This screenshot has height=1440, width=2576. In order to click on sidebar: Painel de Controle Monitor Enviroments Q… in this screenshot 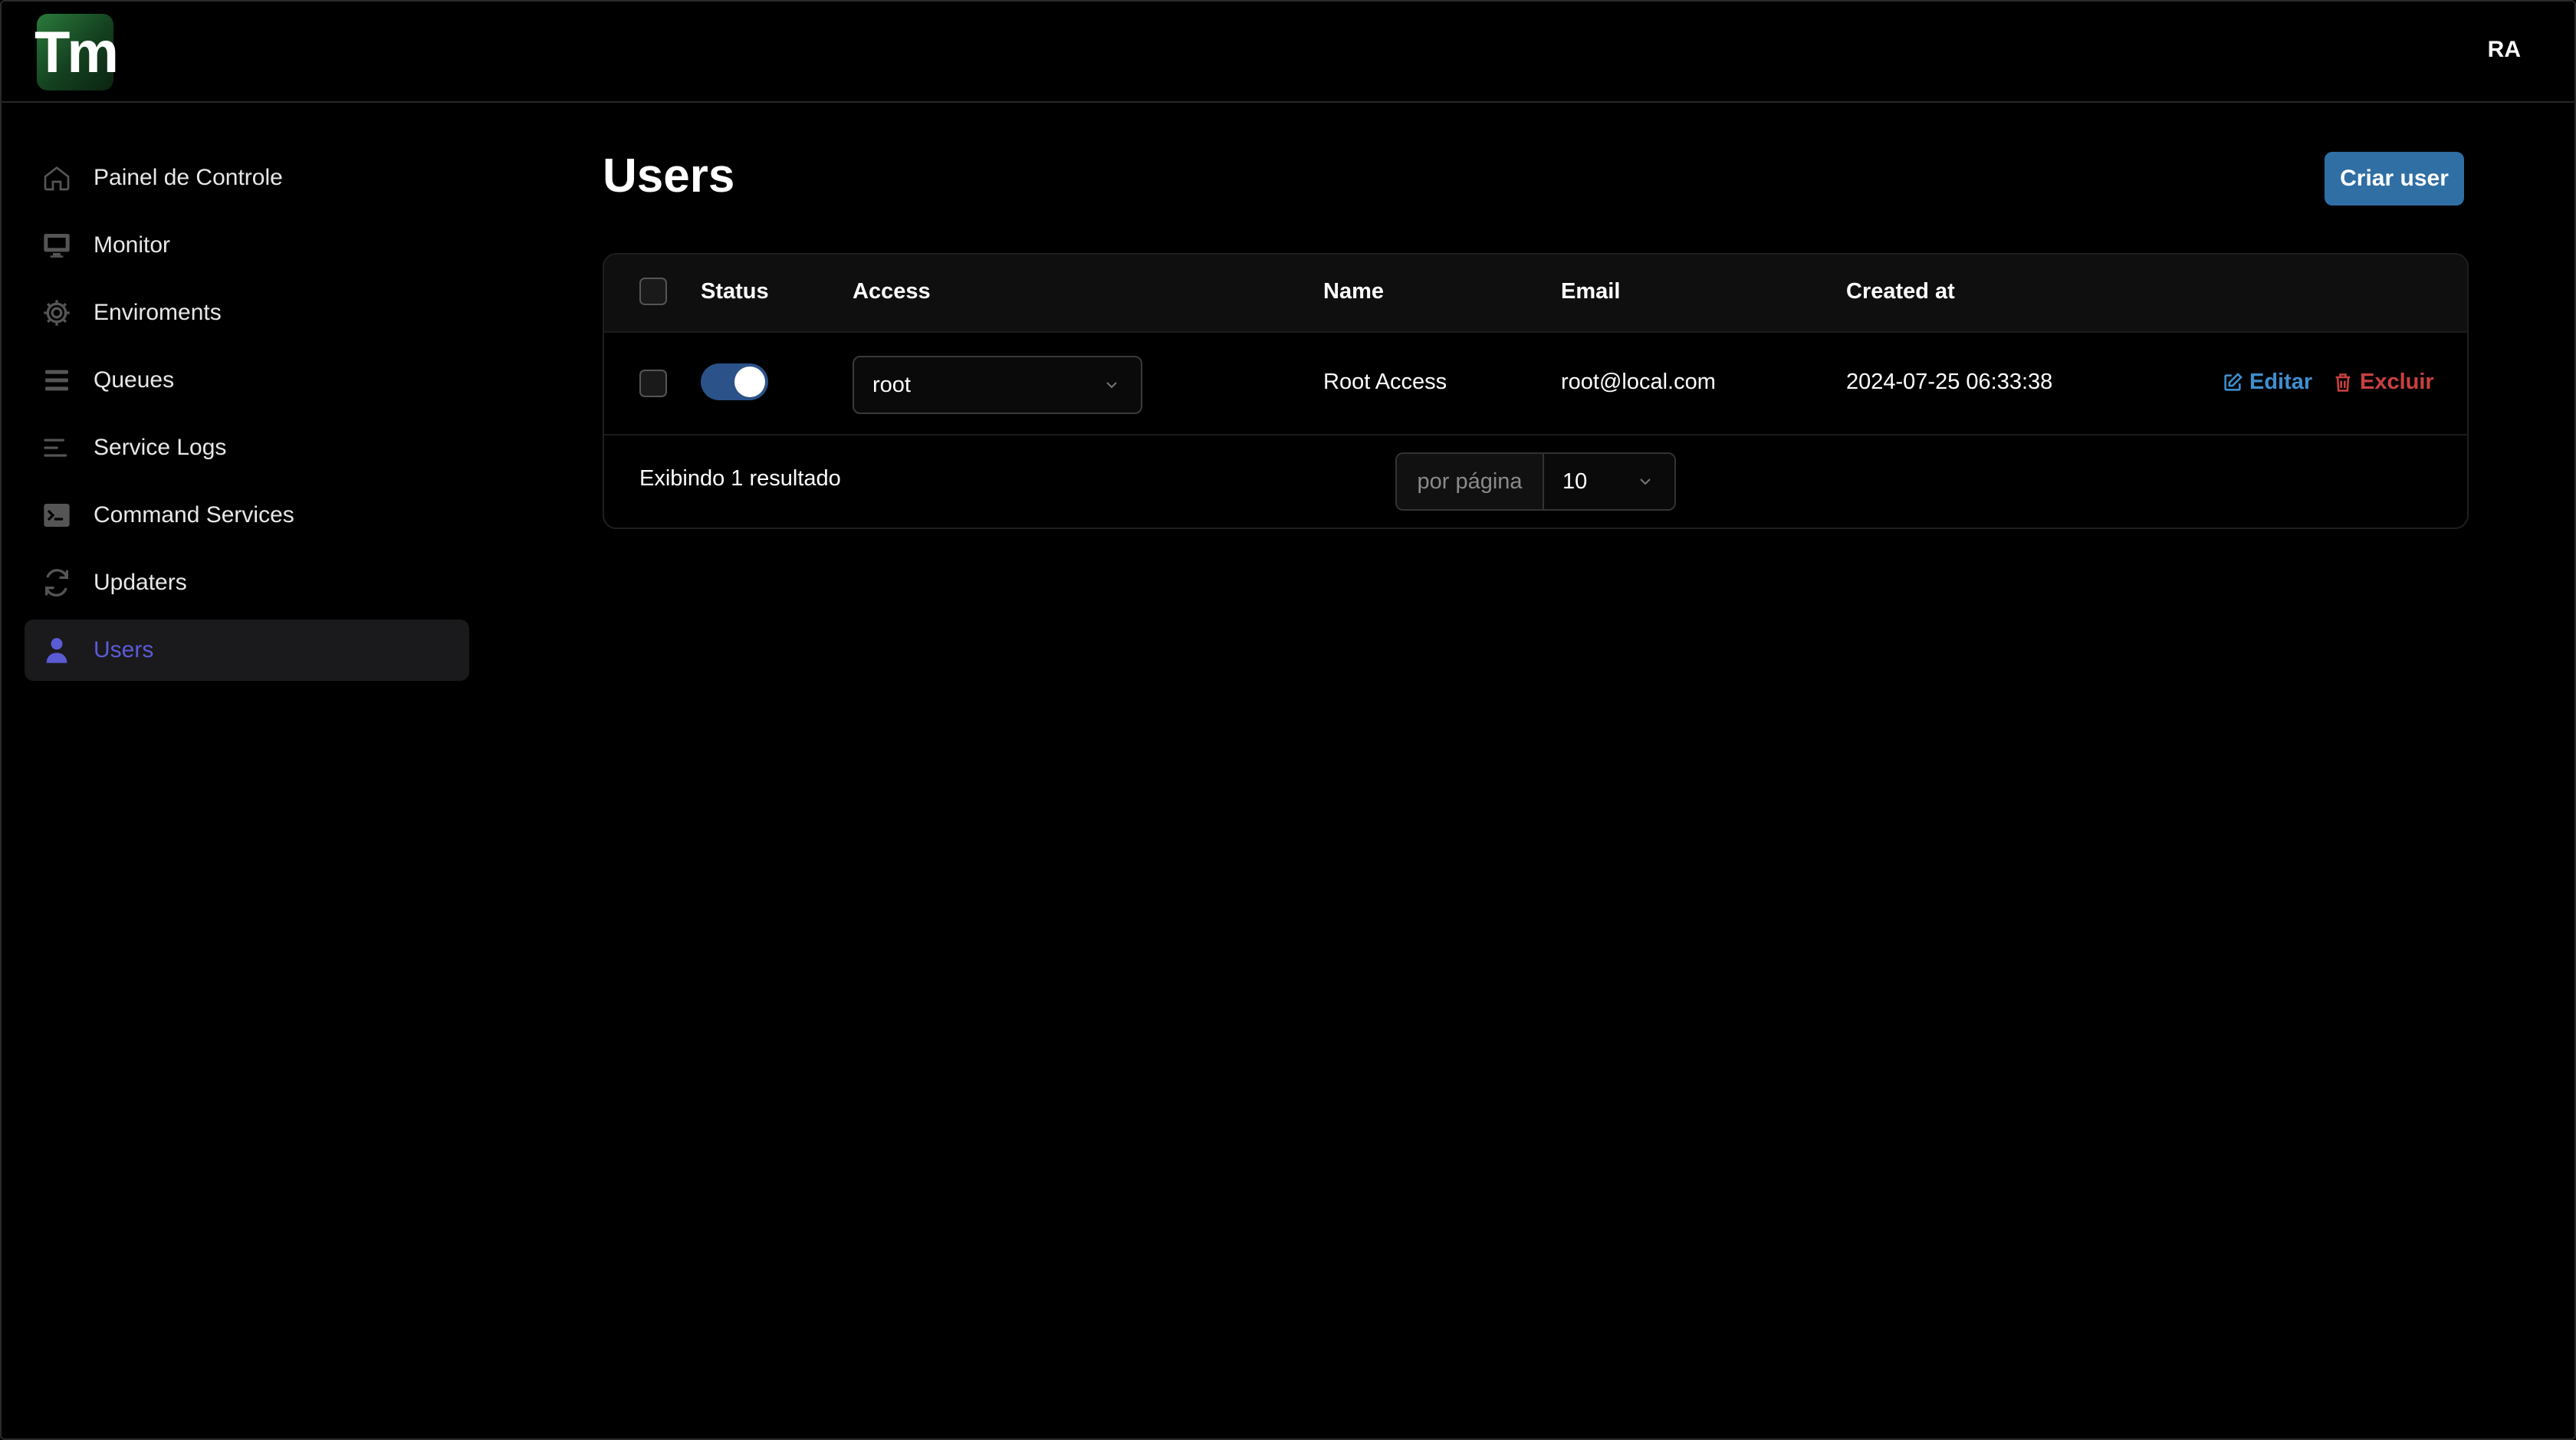, I will do `click(247, 417)`.